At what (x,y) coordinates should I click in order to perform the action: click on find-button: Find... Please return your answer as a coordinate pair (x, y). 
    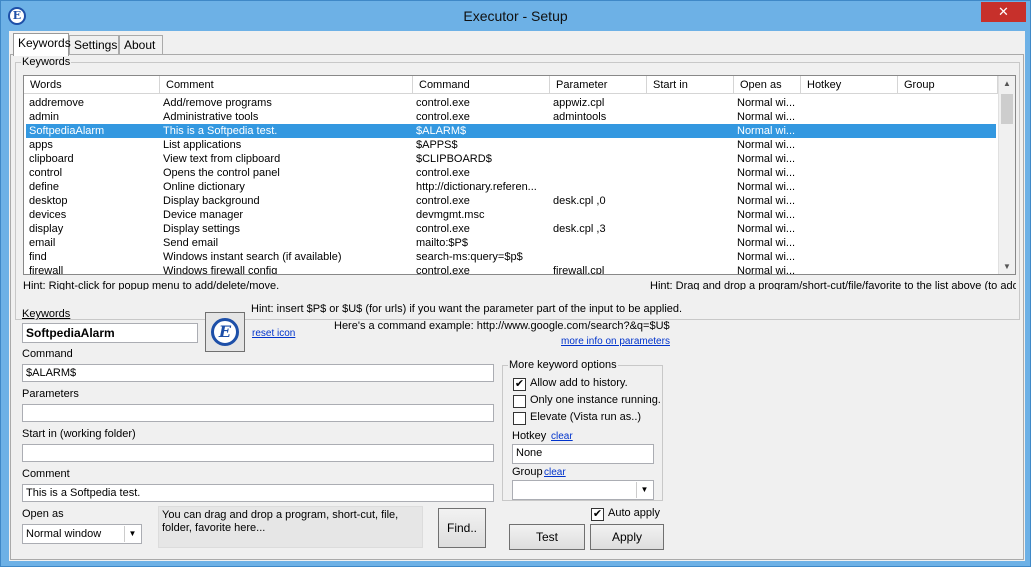
    Looking at the image, I should click on (462, 528).